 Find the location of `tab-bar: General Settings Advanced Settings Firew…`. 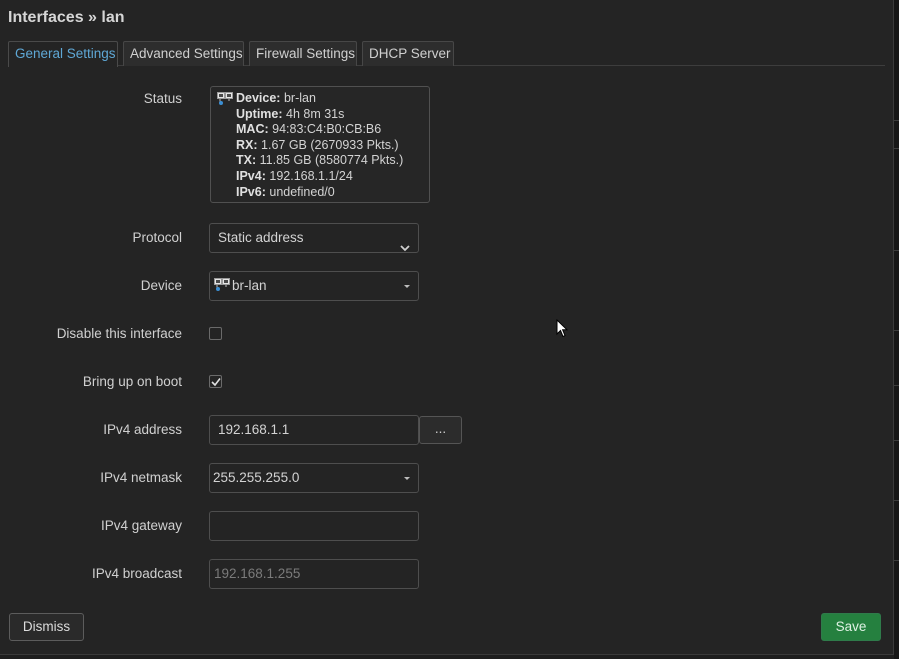

tab-bar: General Settings Advanced Settings Firew… is located at coordinates (446, 54).